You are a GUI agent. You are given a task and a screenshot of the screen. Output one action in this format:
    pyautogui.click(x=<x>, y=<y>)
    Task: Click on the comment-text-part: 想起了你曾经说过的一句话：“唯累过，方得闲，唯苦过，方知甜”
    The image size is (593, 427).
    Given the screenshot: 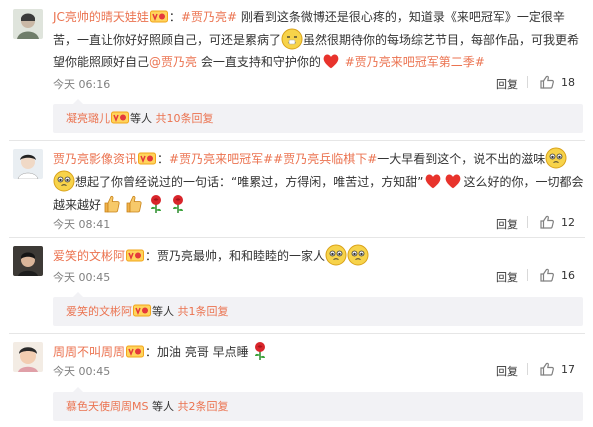 What is the action you would take?
    pyautogui.click(x=249, y=182)
    